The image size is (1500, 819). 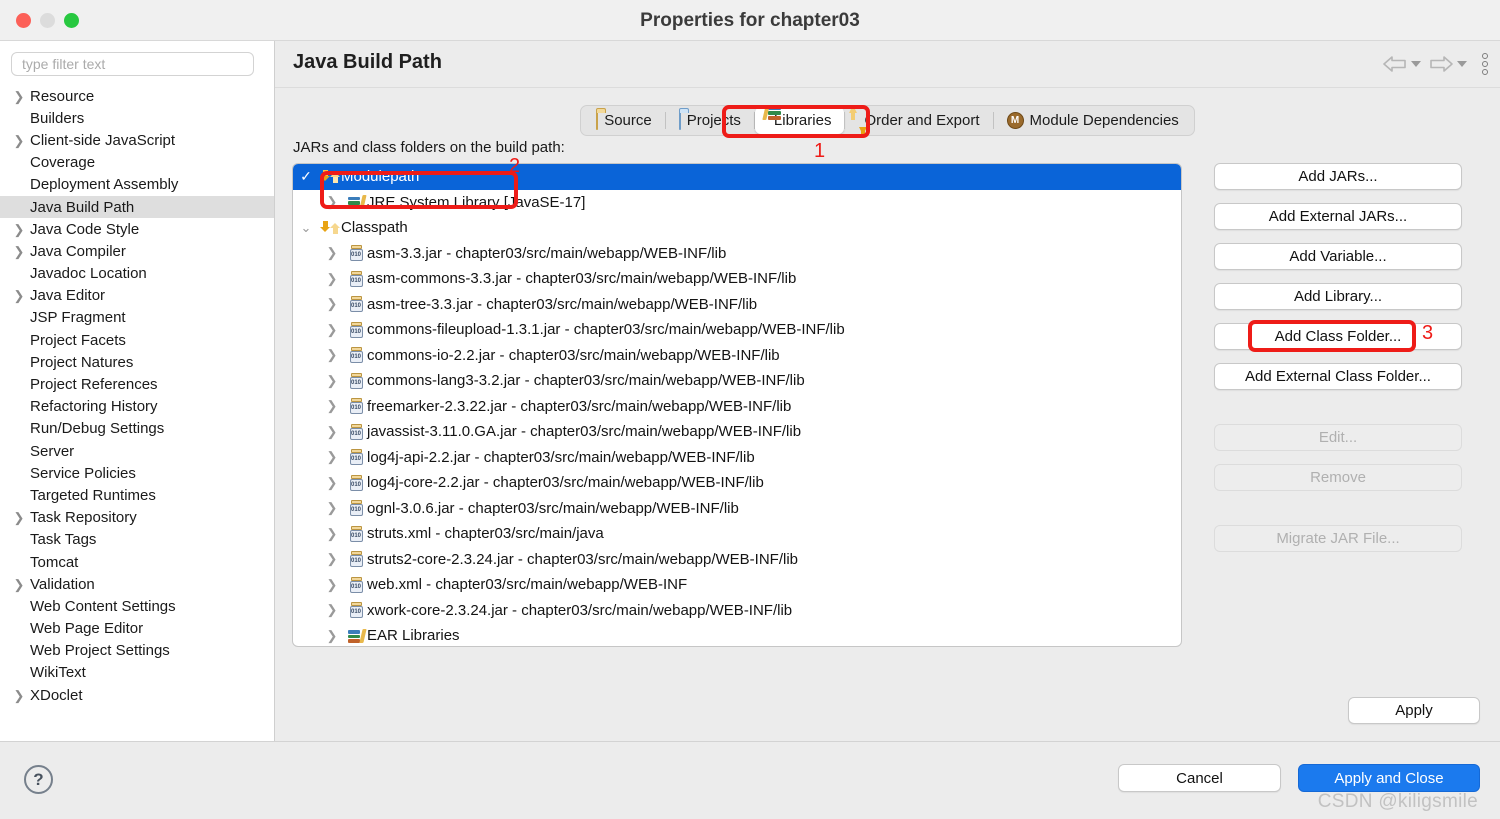 What do you see at coordinates (137, 229) in the screenshot?
I see `sidebar-item-java-code-style: ❯ Java Code Style` at bounding box center [137, 229].